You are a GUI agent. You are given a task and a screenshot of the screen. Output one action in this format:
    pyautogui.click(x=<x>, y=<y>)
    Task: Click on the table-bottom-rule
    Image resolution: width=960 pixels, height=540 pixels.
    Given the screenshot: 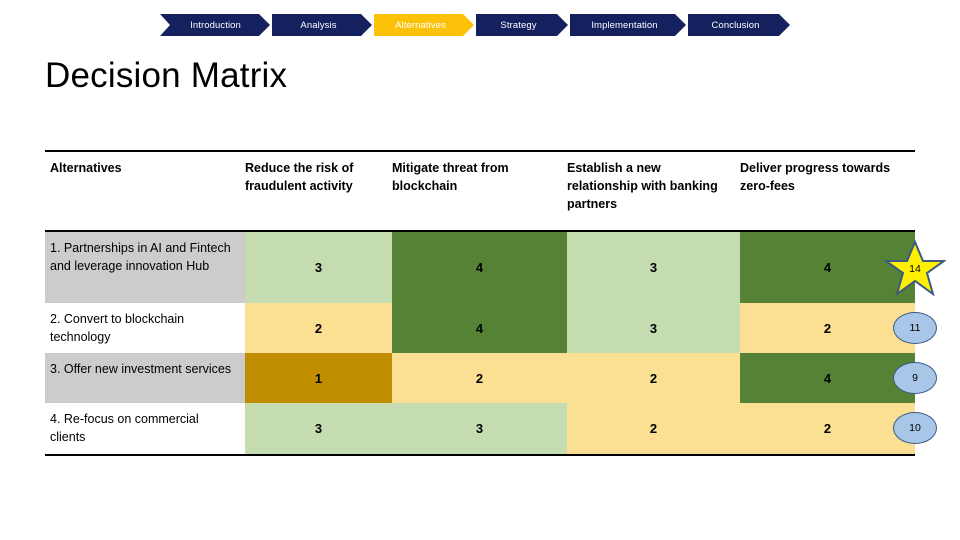 What is the action you would take?
    pyautogui.click(x=480, y=455)
    